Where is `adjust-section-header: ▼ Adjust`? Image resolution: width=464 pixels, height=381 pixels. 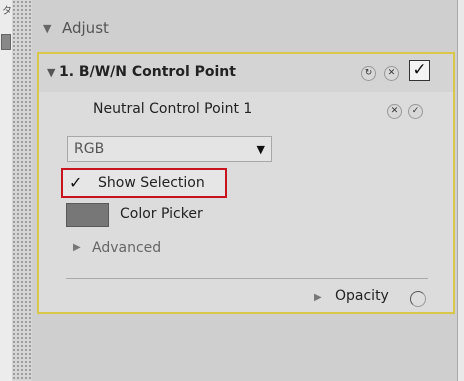
adjust-section-header: ▼ Adjust is located at coordinates (245, 30).